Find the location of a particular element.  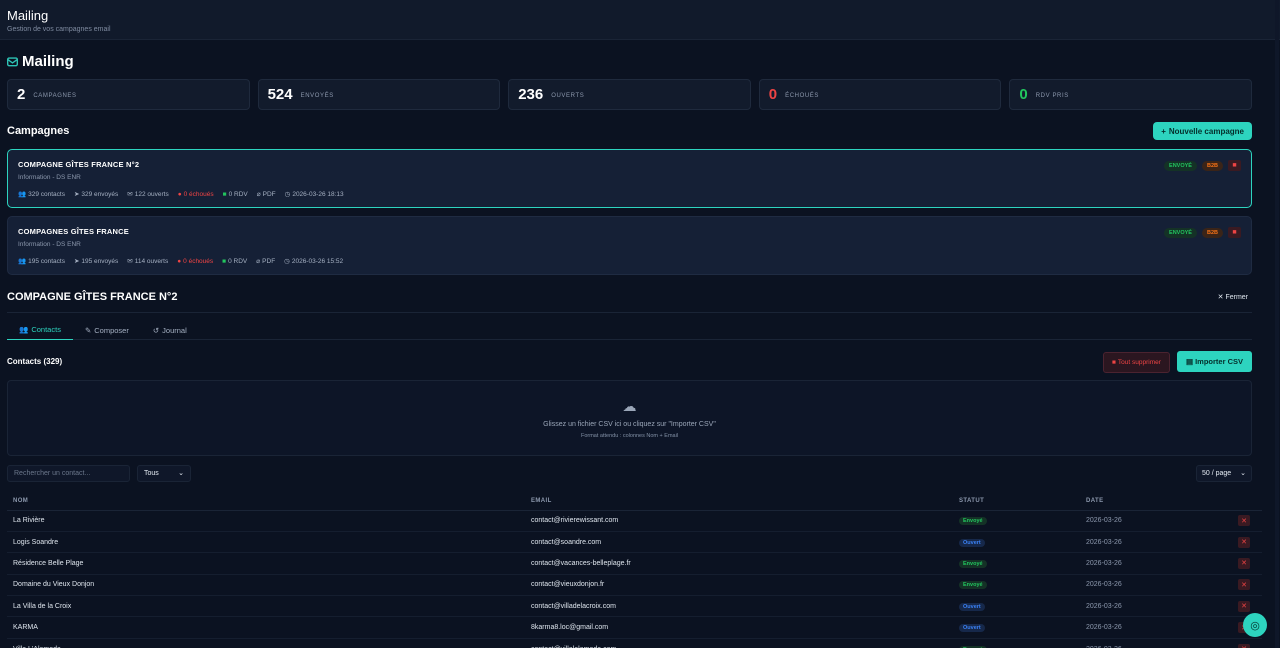

per-page-select: 50 / page ⌄ is located at coordinates (1224, 473).